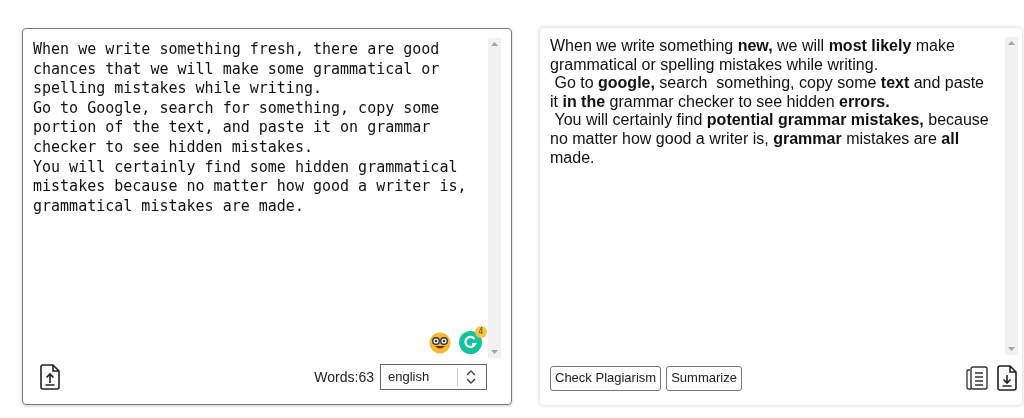  I want to click on copy-icon, so click(977, 378).